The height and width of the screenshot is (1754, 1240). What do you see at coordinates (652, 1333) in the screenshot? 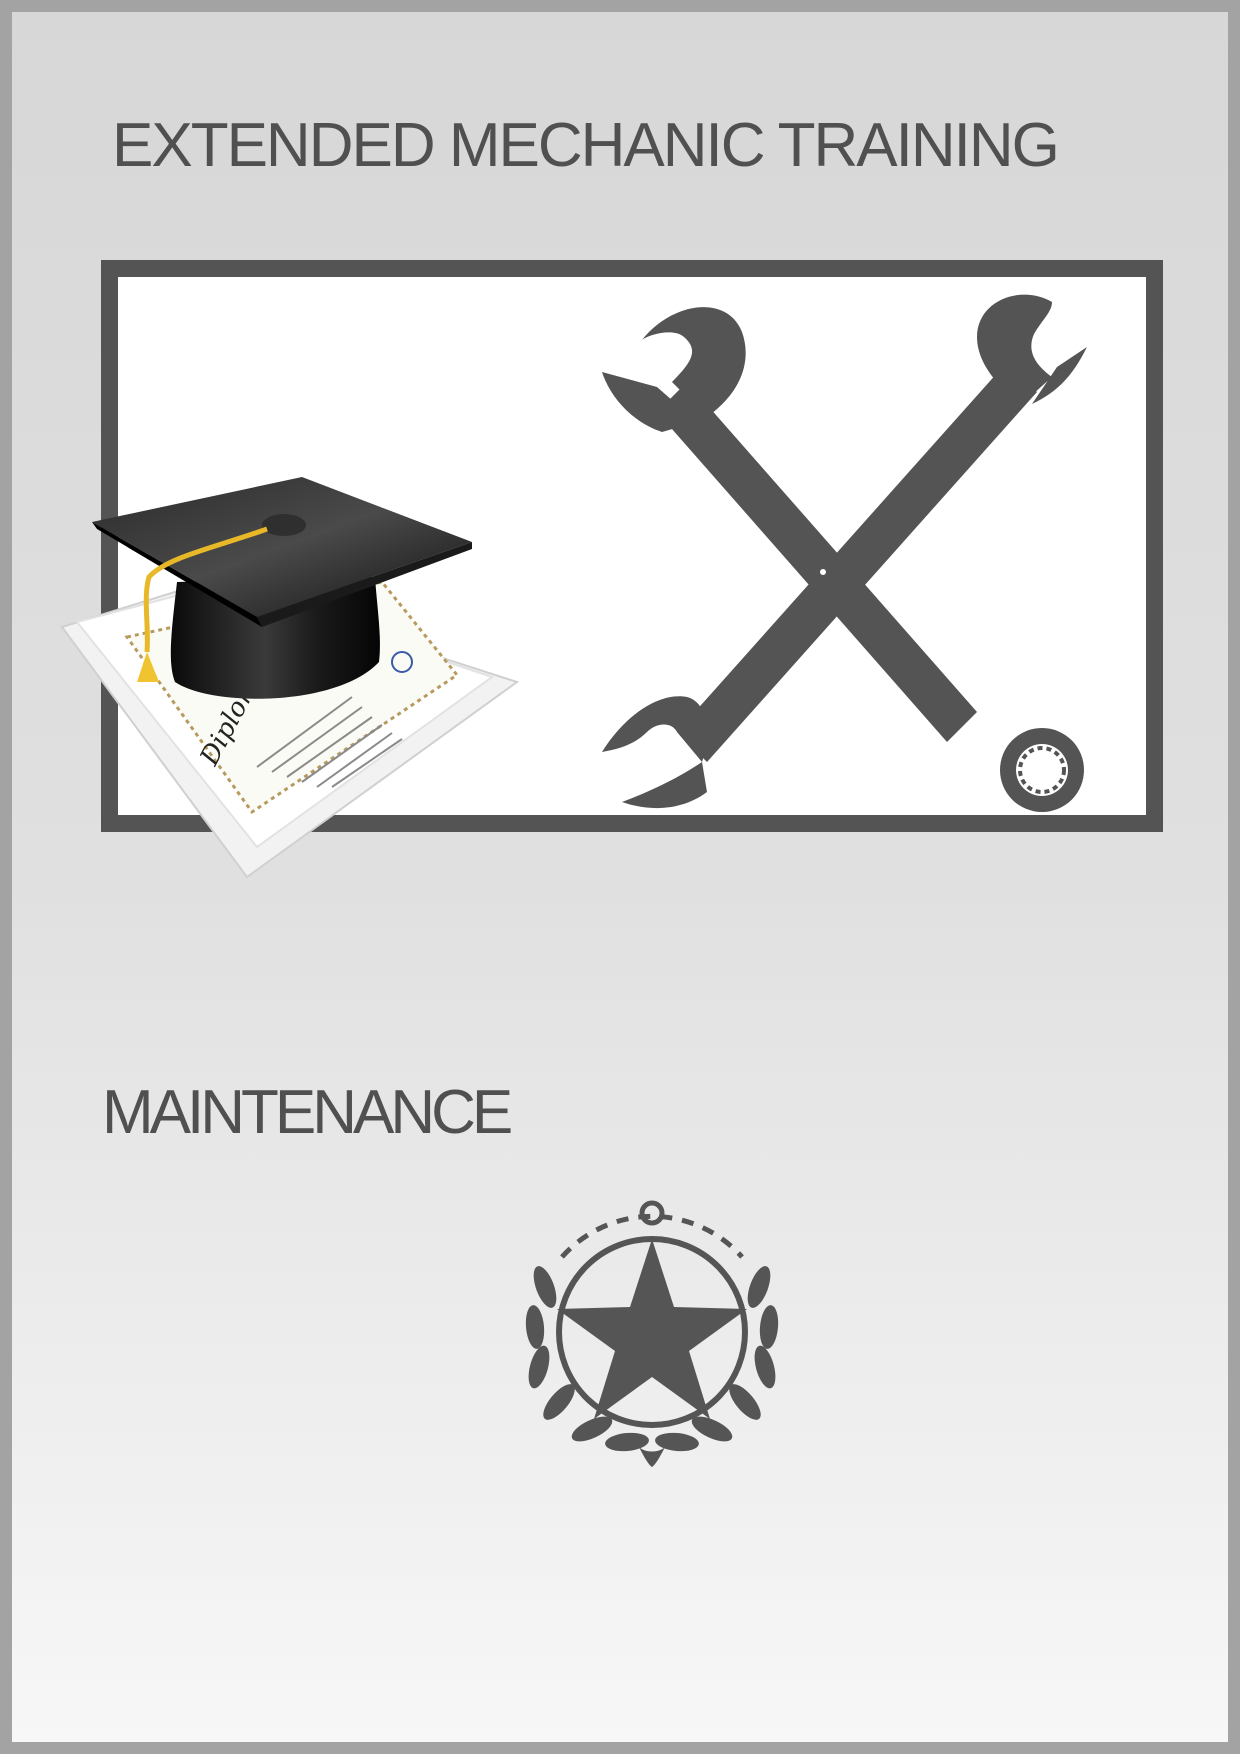
I see `star-emblem-icon` at bounding box center [652, 1333].